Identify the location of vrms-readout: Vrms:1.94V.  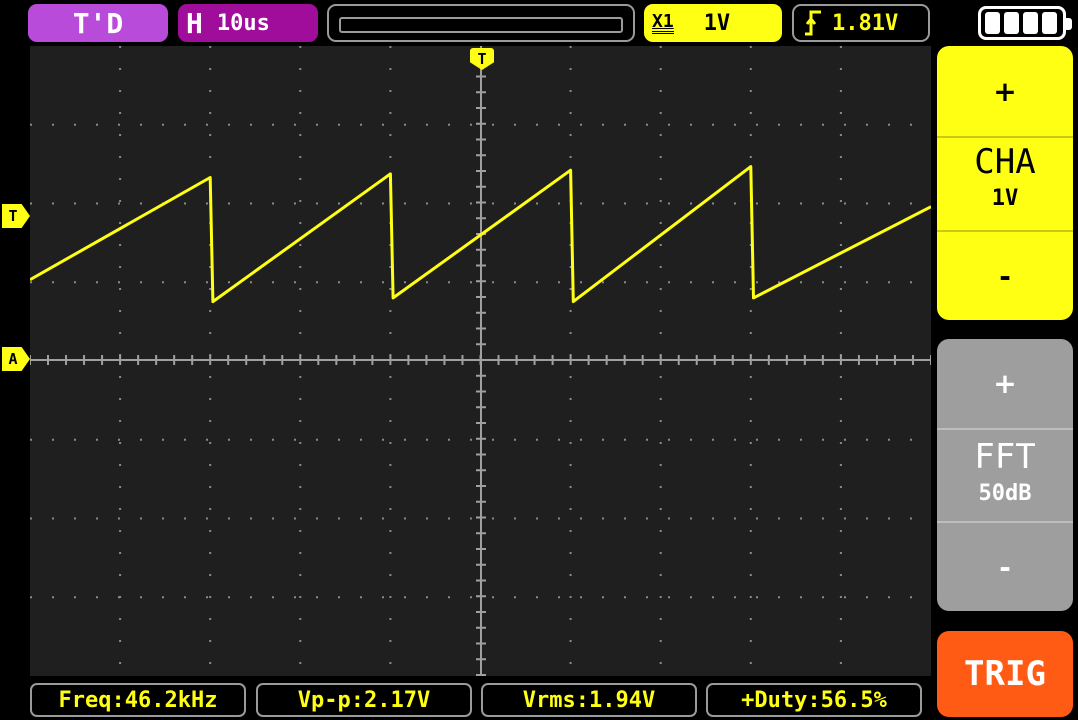
(589, 700).